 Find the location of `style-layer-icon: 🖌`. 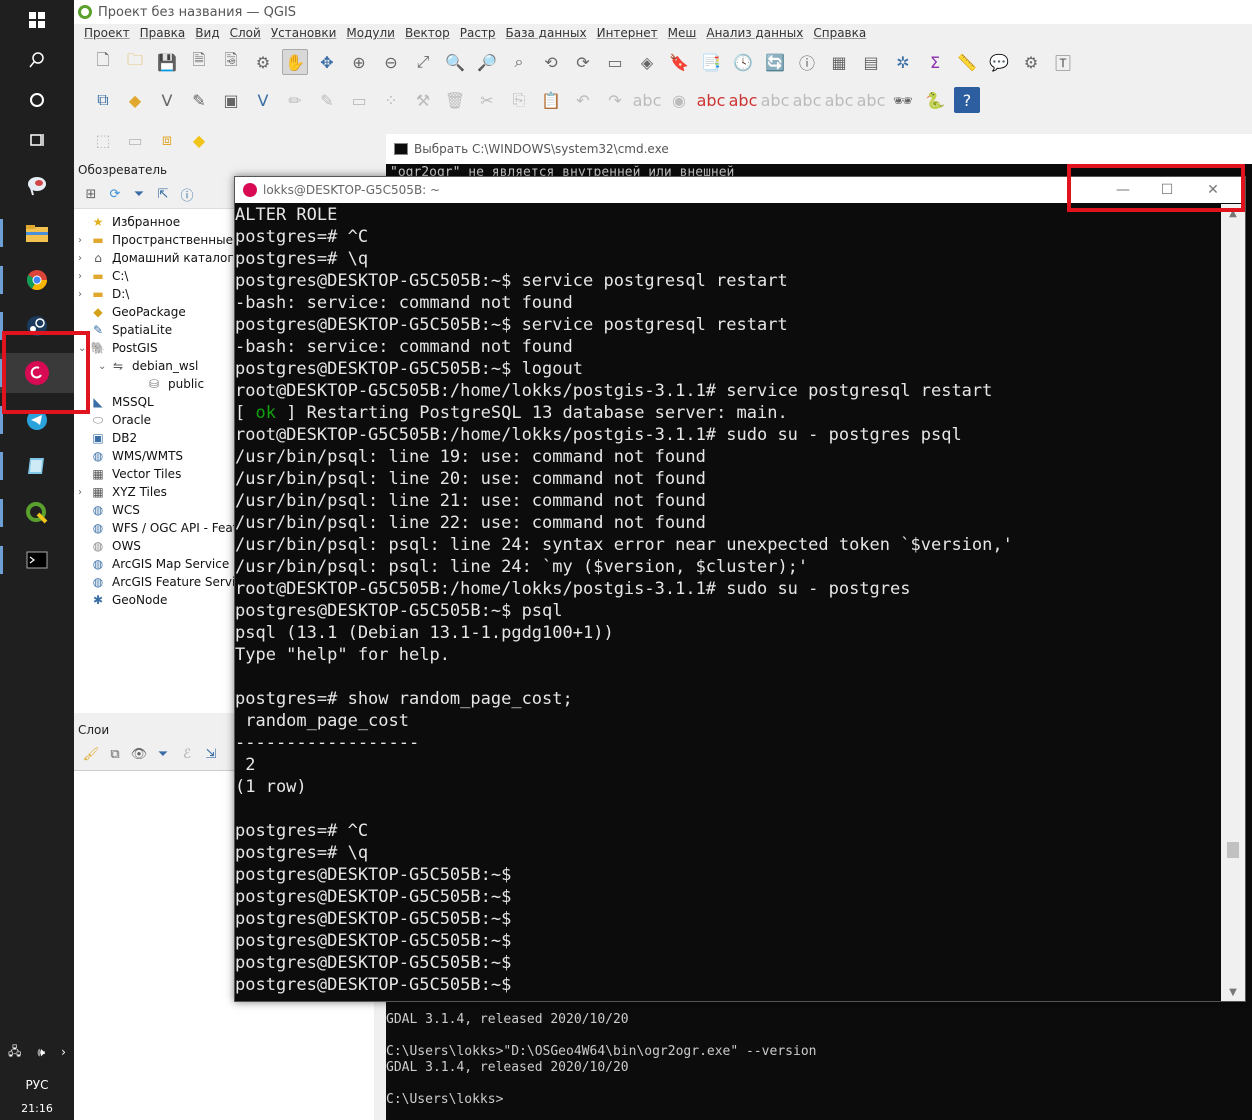

style-layer-icon: 🖌 is located at coordinates (91, 754).